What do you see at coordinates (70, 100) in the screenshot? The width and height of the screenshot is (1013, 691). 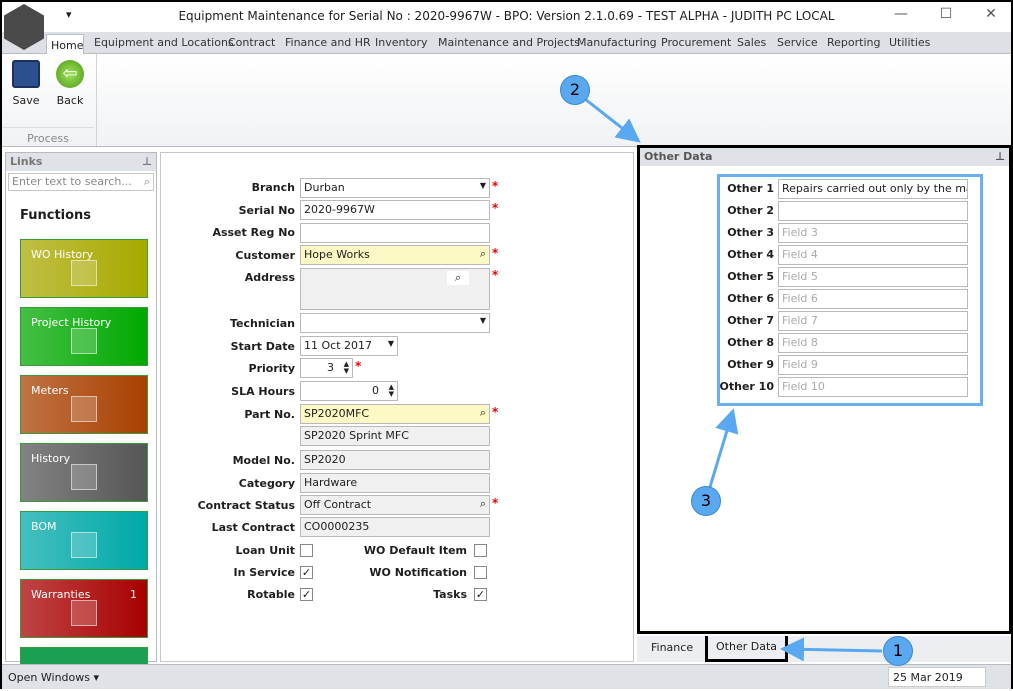 I see `back-label: Back` at bounding box center [70, 100].